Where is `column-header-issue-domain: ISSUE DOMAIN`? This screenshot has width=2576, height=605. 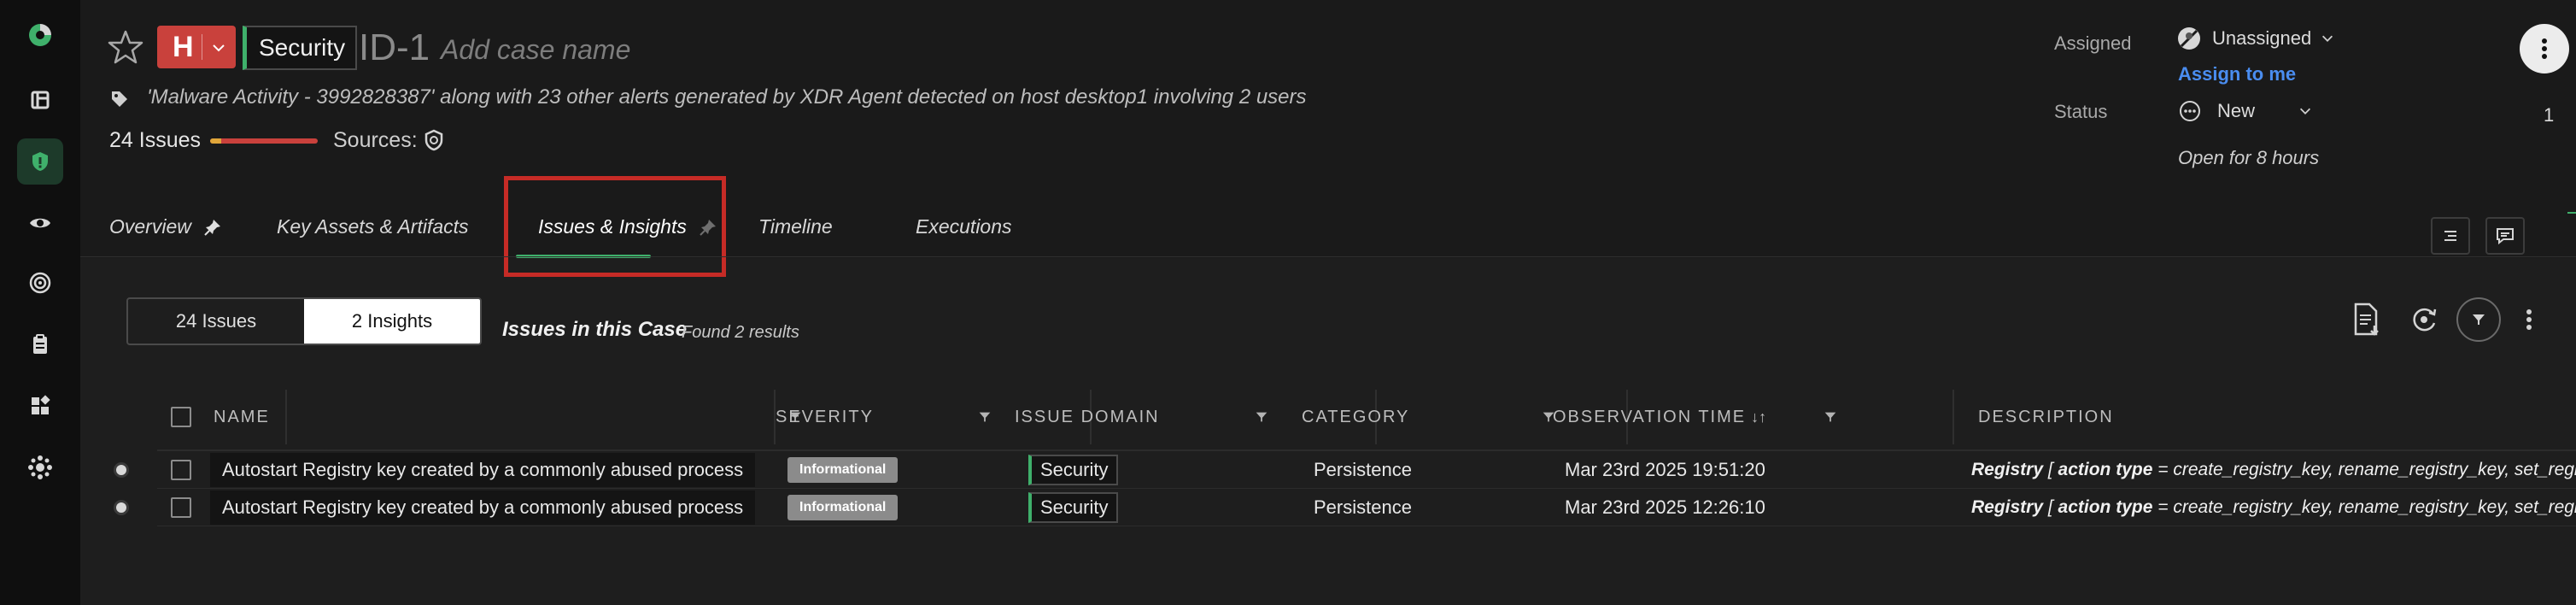
column-header-issue-domain: ISSUE DOMAIN is located at coordinates (1156, 417).